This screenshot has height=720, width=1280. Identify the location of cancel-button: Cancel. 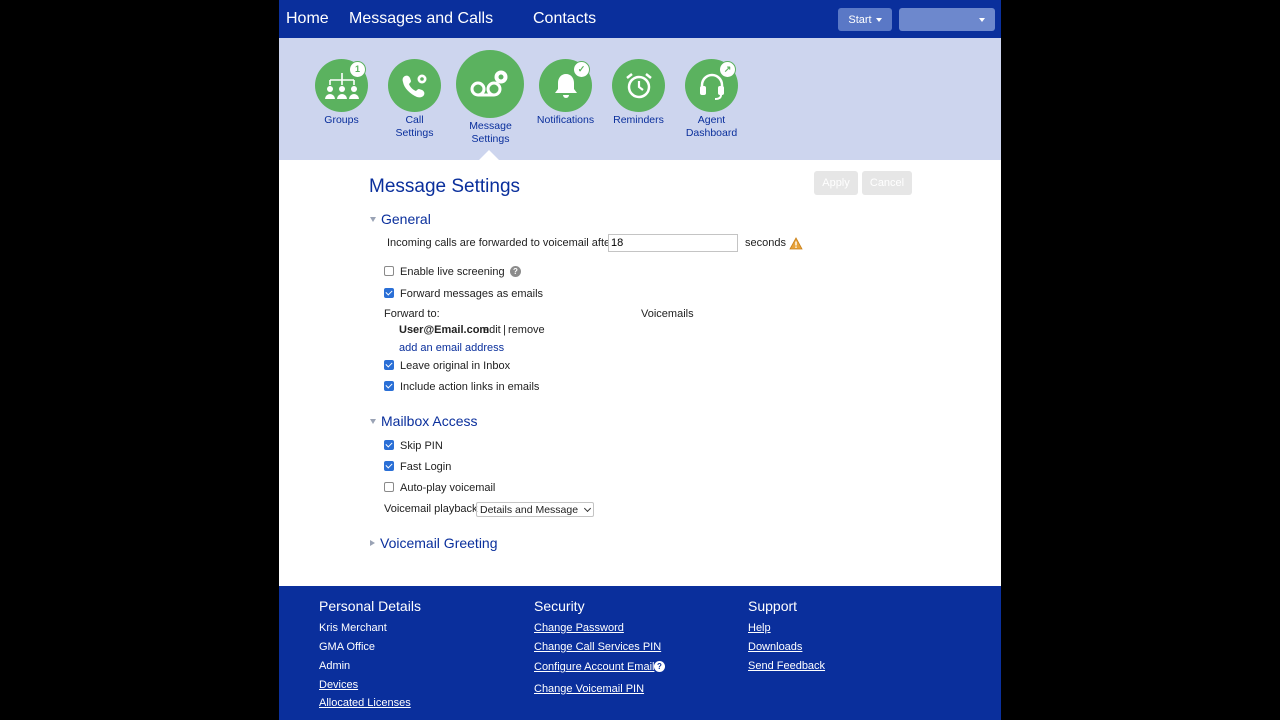
(887, 183).